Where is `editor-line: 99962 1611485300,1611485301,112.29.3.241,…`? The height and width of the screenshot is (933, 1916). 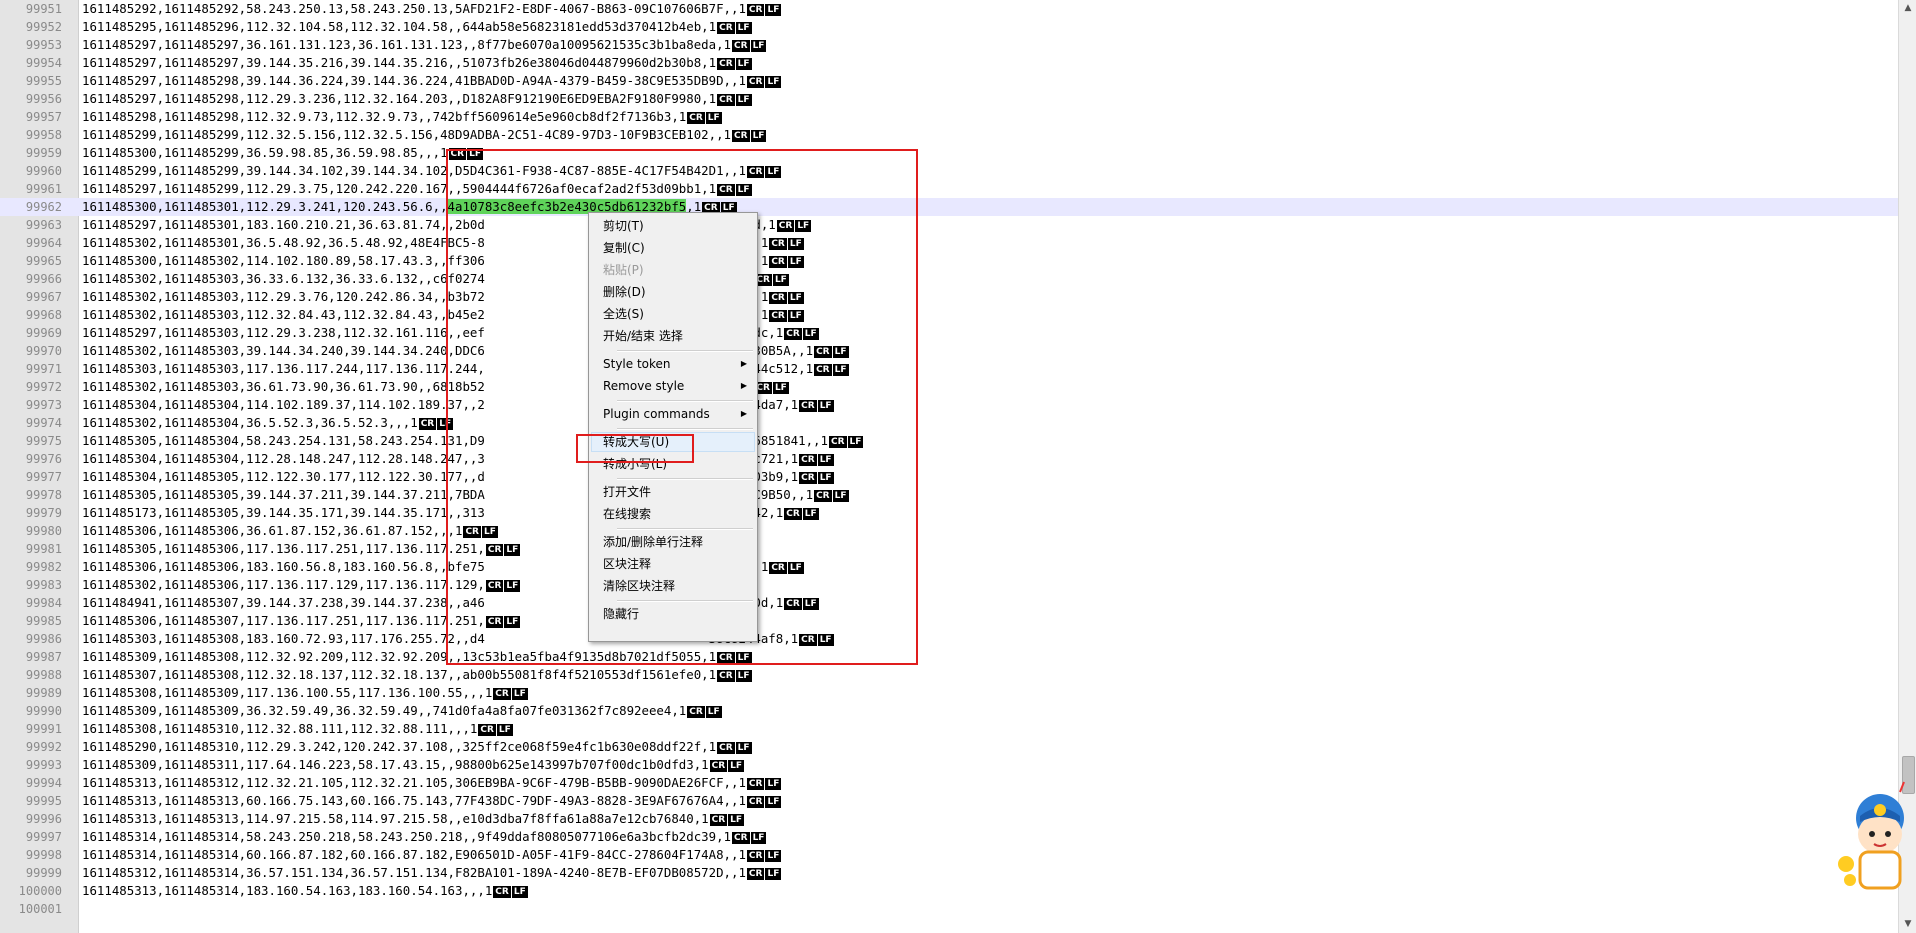 editor-line: 99962 1611485300,1611485301,112.29.3.241,… is located at coordinates (949, 207).